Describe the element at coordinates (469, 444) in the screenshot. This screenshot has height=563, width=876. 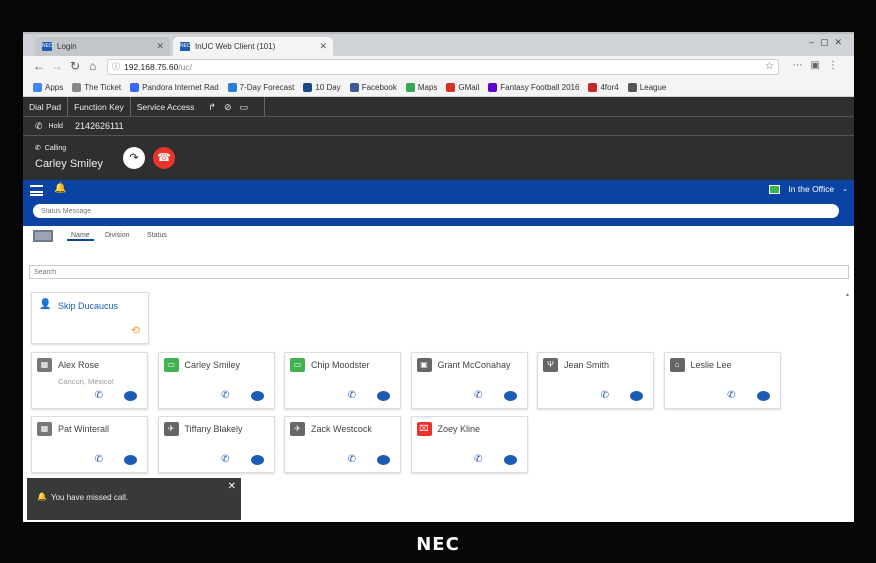
I see `contact-card: ⌧ Zoey Kline ✆` at that location.